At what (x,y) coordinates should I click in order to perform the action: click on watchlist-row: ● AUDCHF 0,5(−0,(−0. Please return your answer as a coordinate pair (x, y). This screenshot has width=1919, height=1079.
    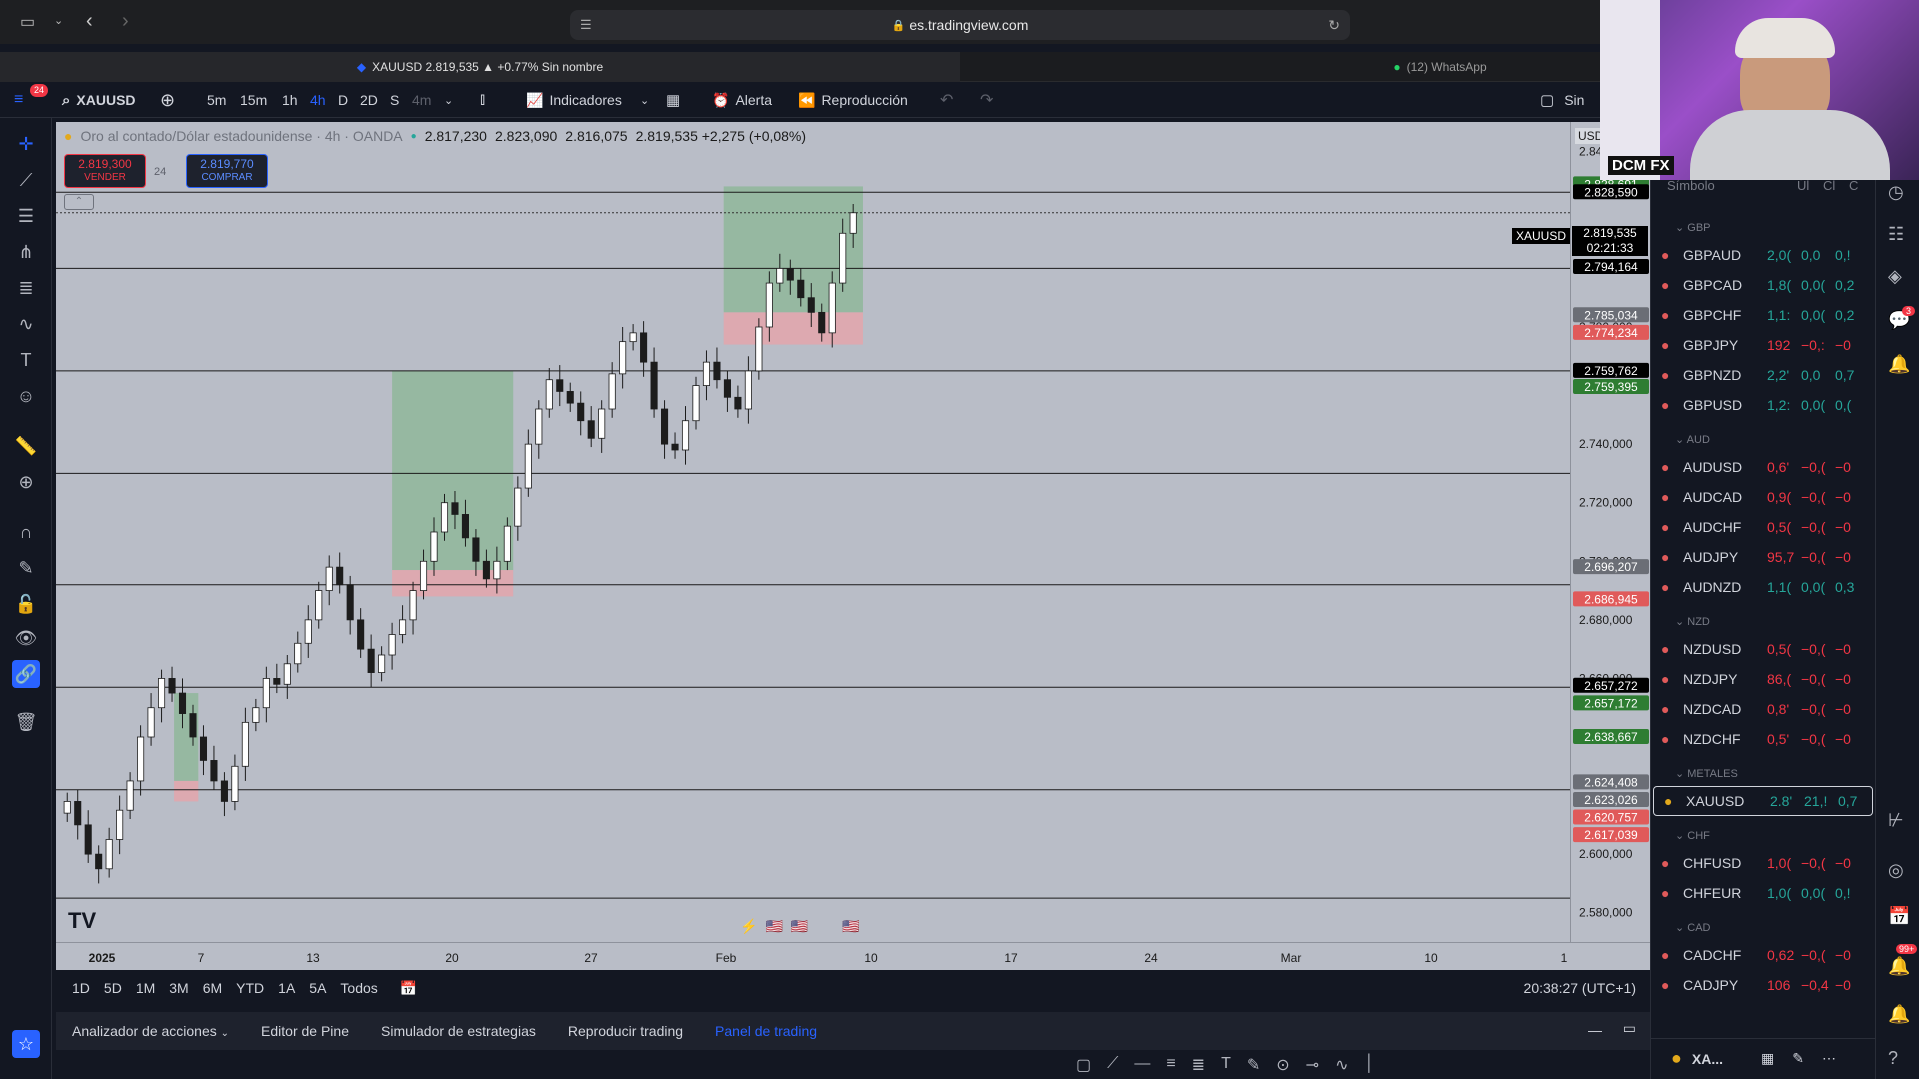
    Looking at the image, I should click on (1763, 527).